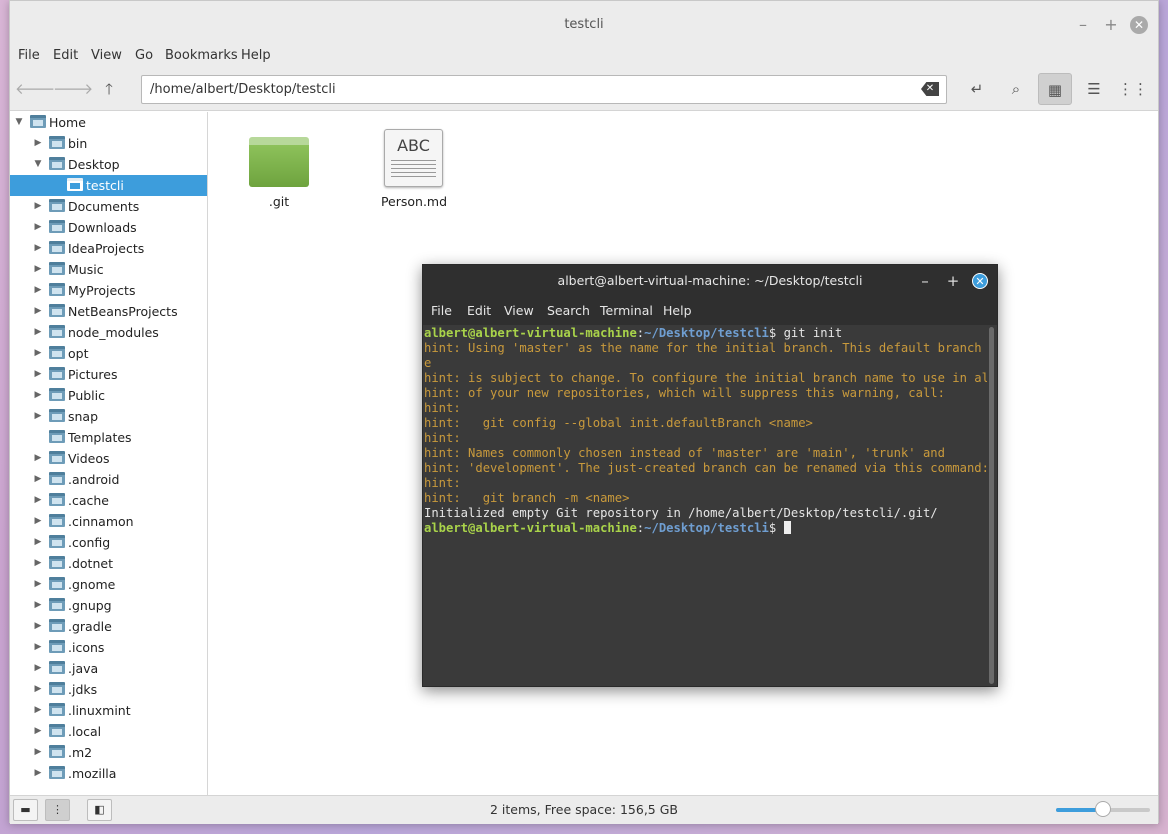 This screenshot has height=834, width=1168. What do you see at coordinates (1094, 89) in the screenshot?
I see `list-view-icon: ☰` at bounding box center [1094, 89].